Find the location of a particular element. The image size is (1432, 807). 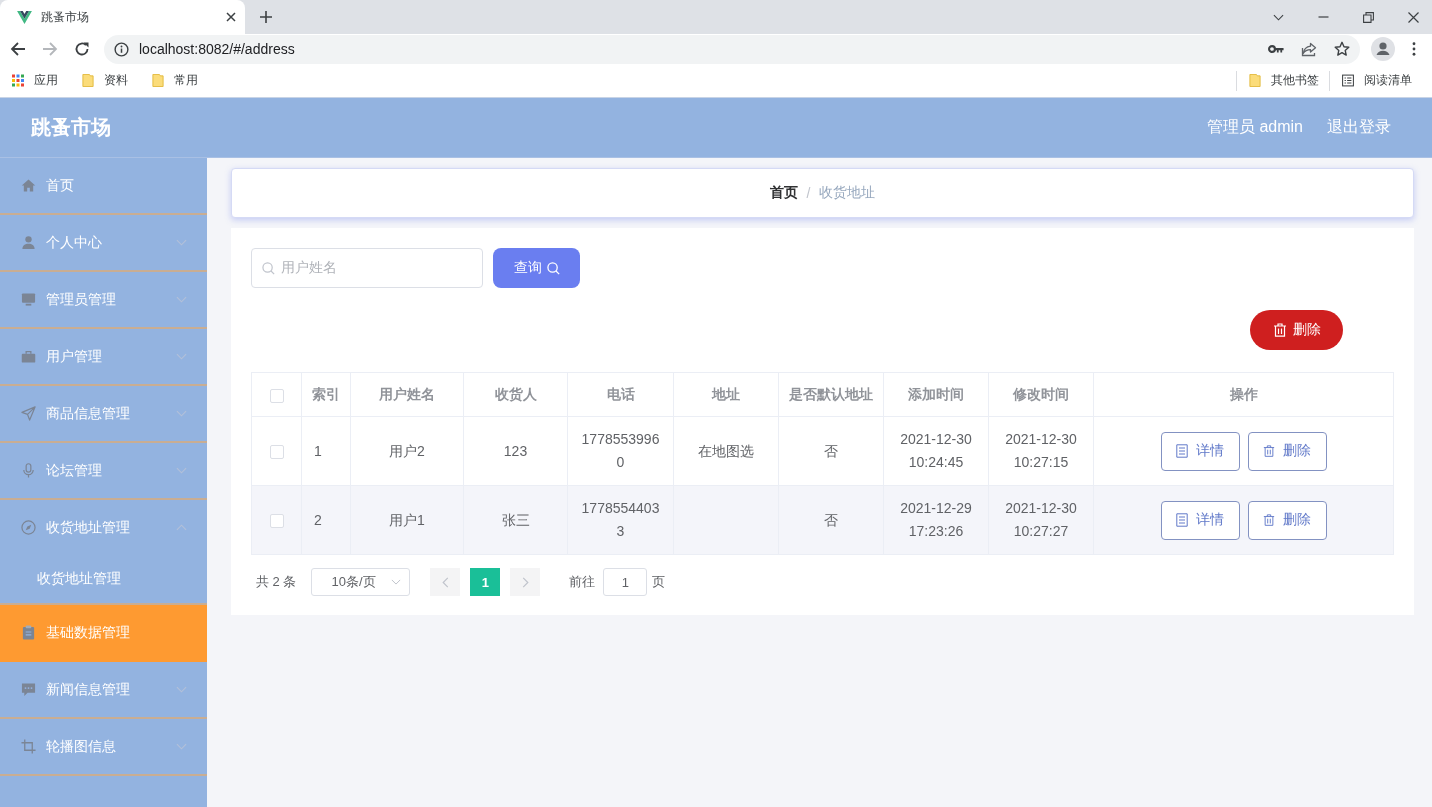

table-cell: 2021-12-30 10:27:27 is located at coordinates (1041, 519).